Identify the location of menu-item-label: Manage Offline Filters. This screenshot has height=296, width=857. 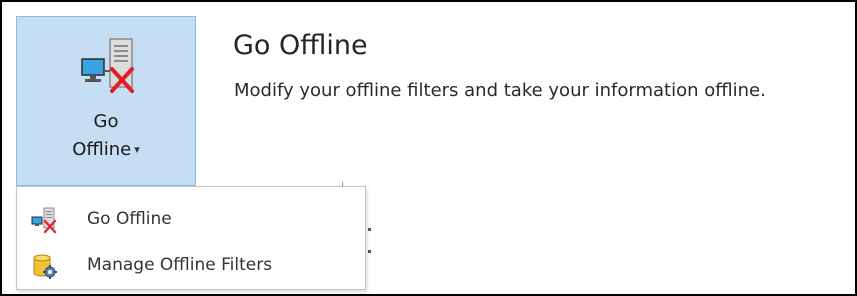
(180, 265).